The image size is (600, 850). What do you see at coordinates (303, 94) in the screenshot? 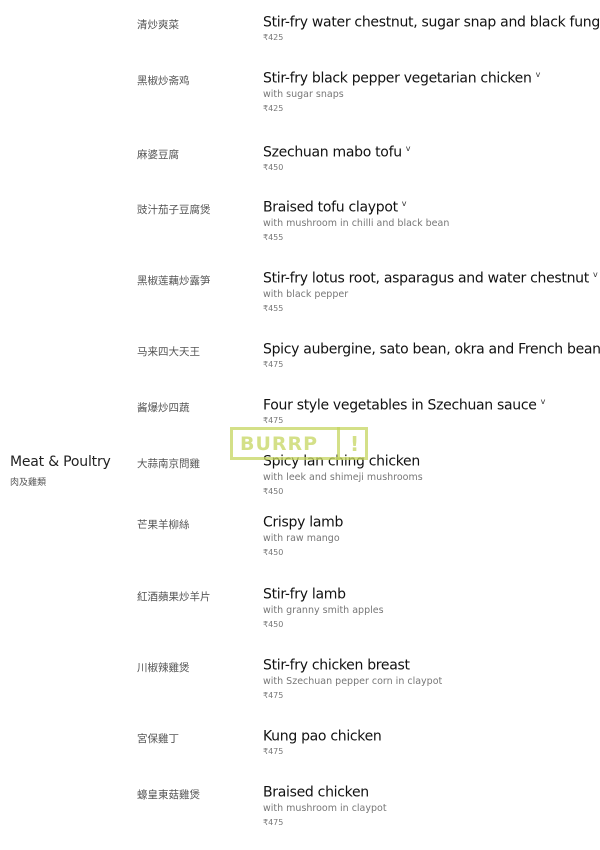
I see `dish-description: with sugar snaps` at bounding box center [303, 94].